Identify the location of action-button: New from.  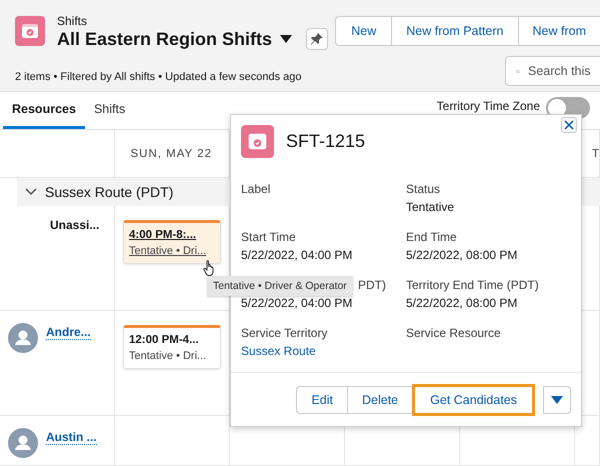
(559, 31).